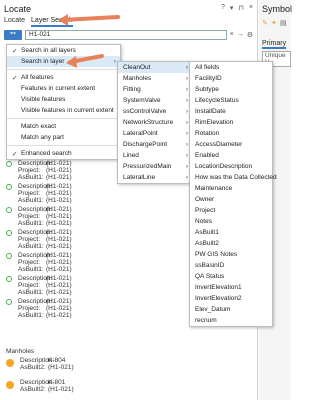 The height and width of the screenshot is (400, 320). What do you see at coordinates (155, 144) in the screenshot?
I see `layer-menu-item: DischargePoint ›` at bounding box center [155, 144].